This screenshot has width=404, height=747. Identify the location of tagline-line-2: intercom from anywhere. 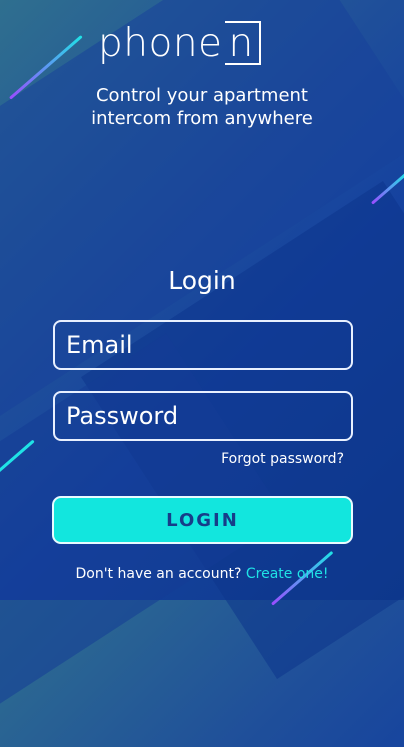
(202, 118).